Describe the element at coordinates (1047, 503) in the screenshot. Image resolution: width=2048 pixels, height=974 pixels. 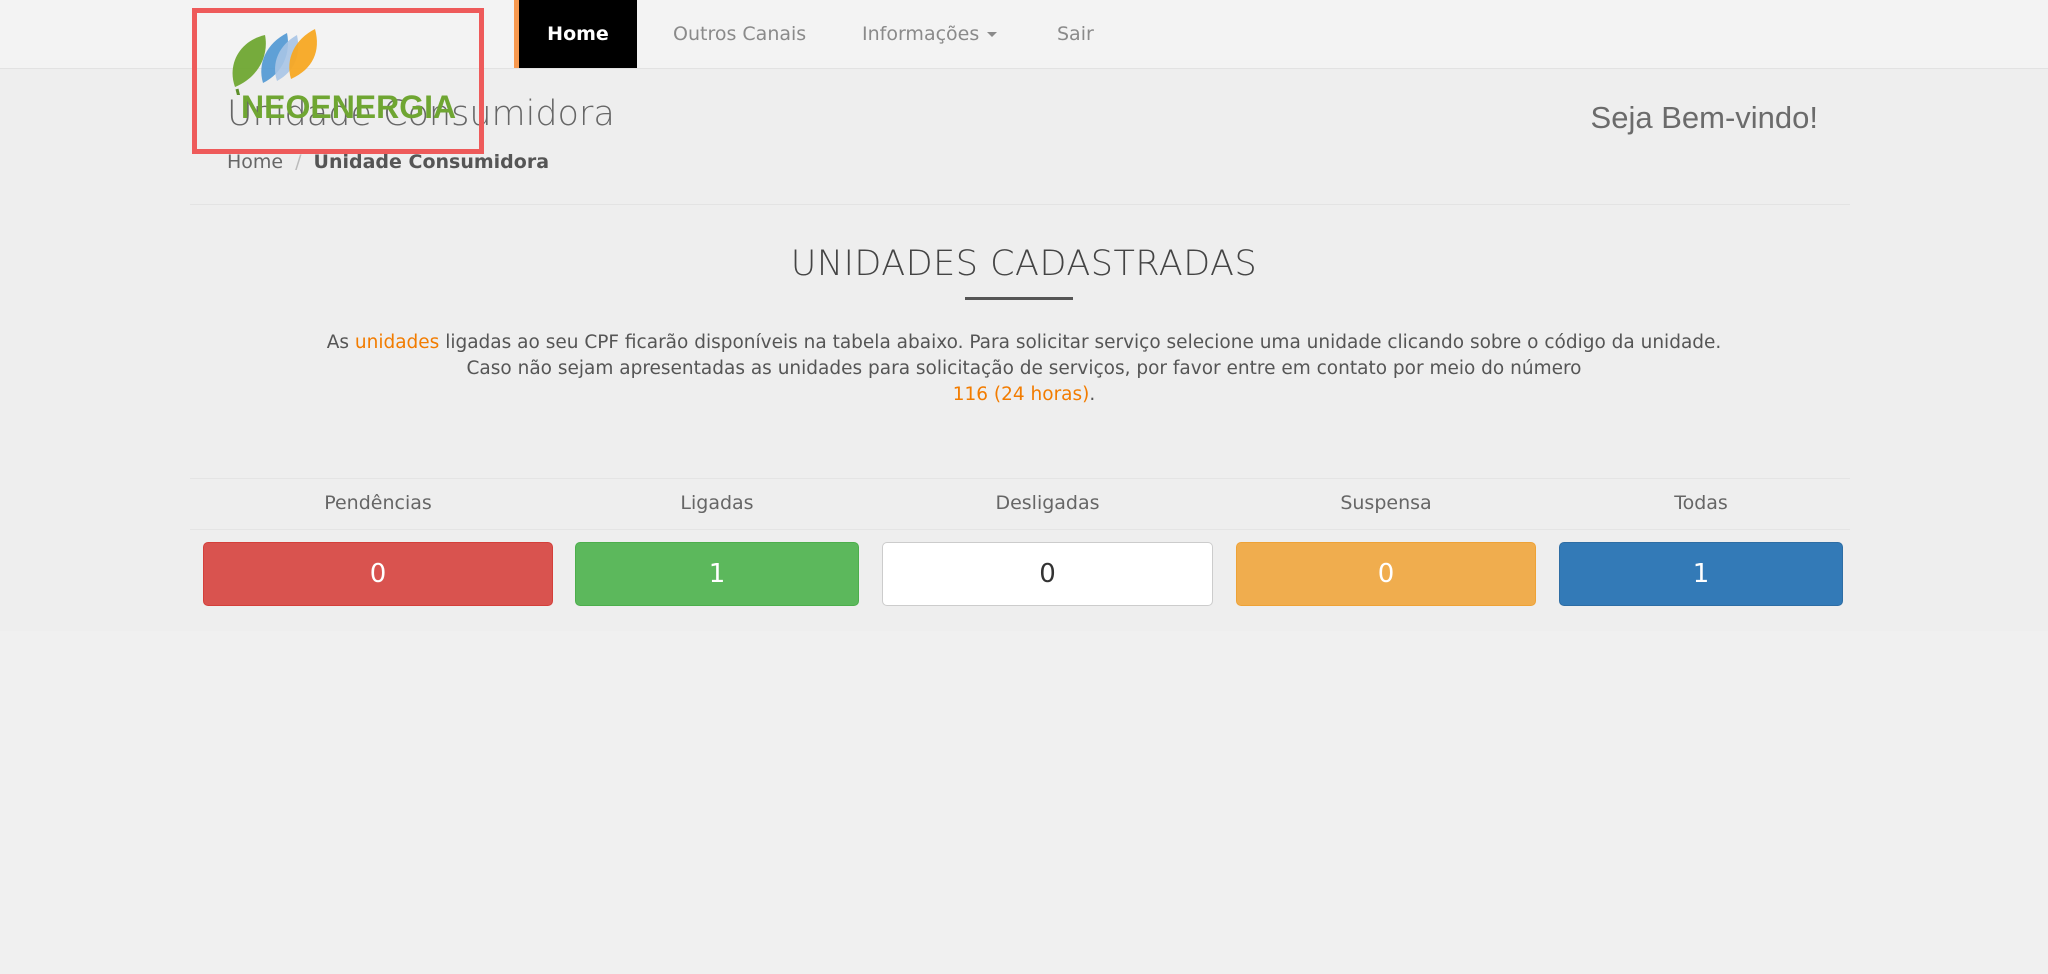
I see `column-header-desligadas: Desligadas` at that location.